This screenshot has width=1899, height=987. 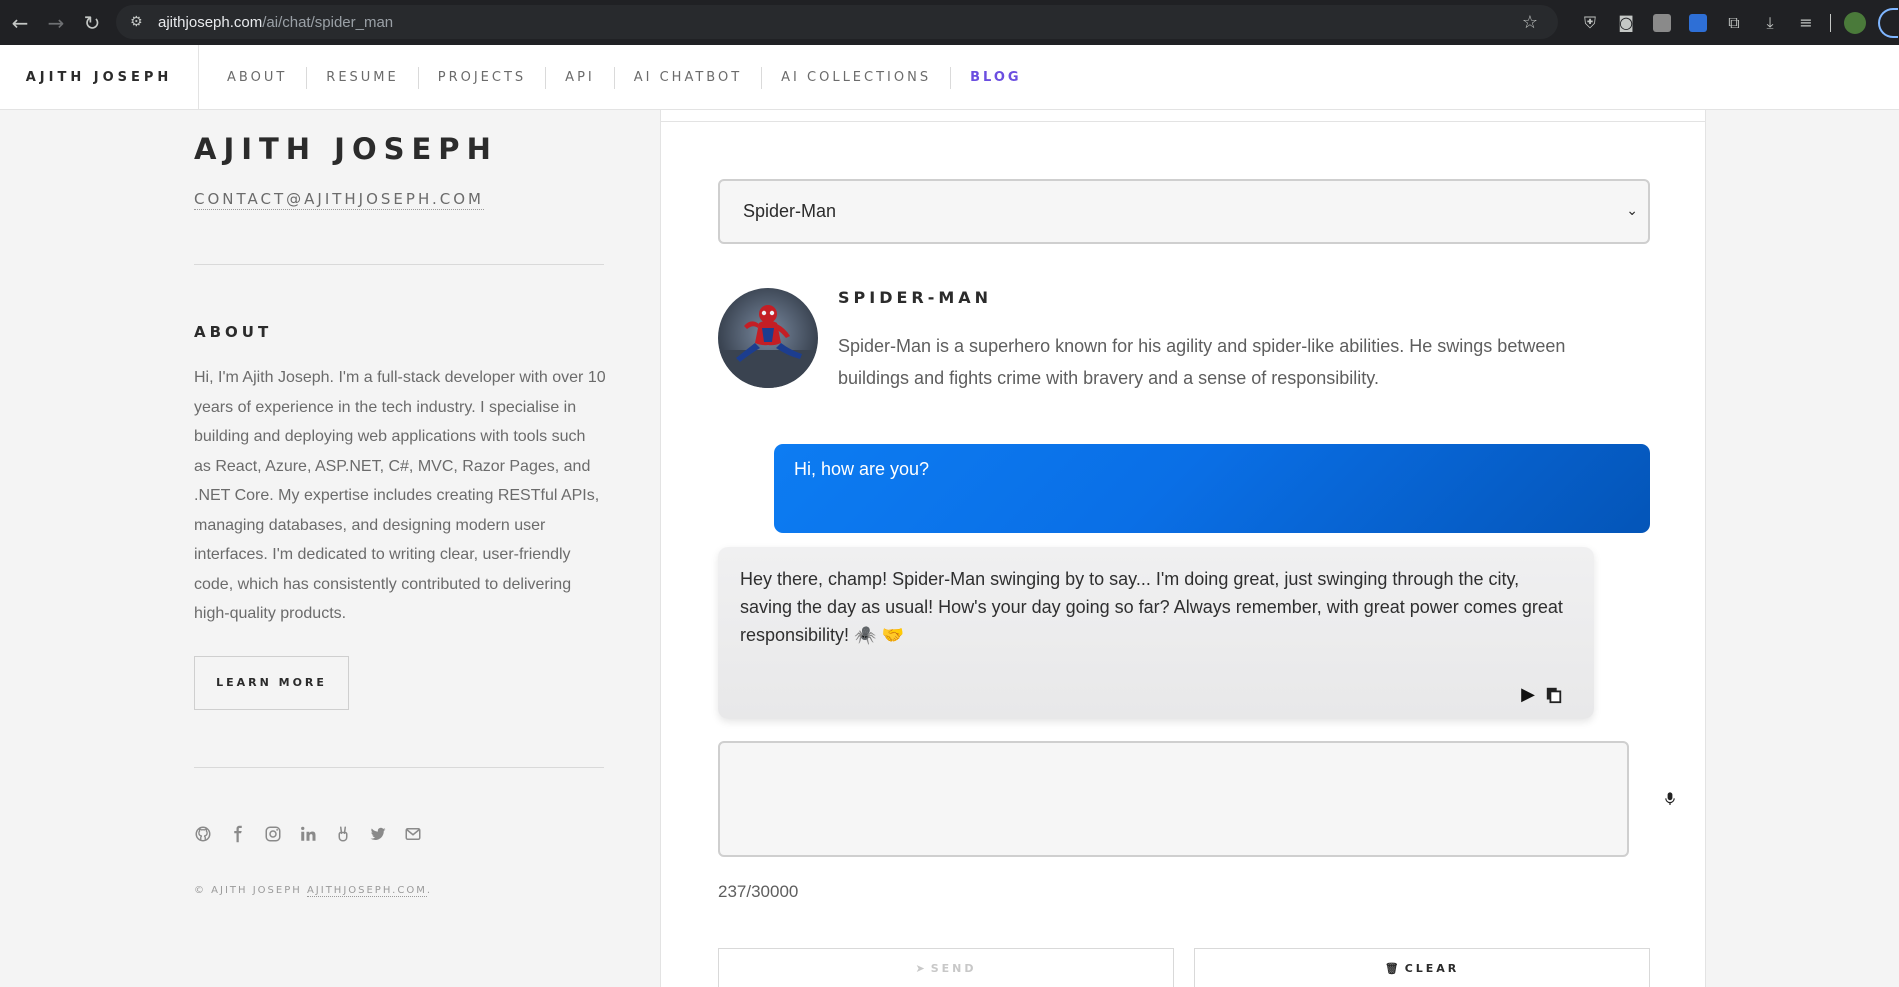 I want to click on learn-more-button: LEARN MORE, so click(x=271, y=682).